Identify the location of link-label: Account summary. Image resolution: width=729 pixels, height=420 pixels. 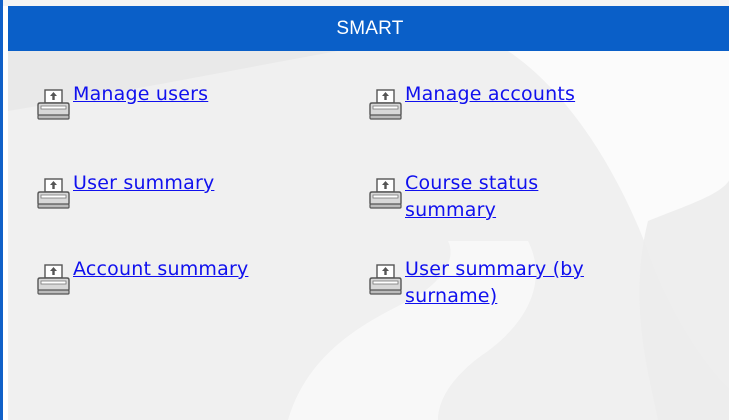
(198, 269).